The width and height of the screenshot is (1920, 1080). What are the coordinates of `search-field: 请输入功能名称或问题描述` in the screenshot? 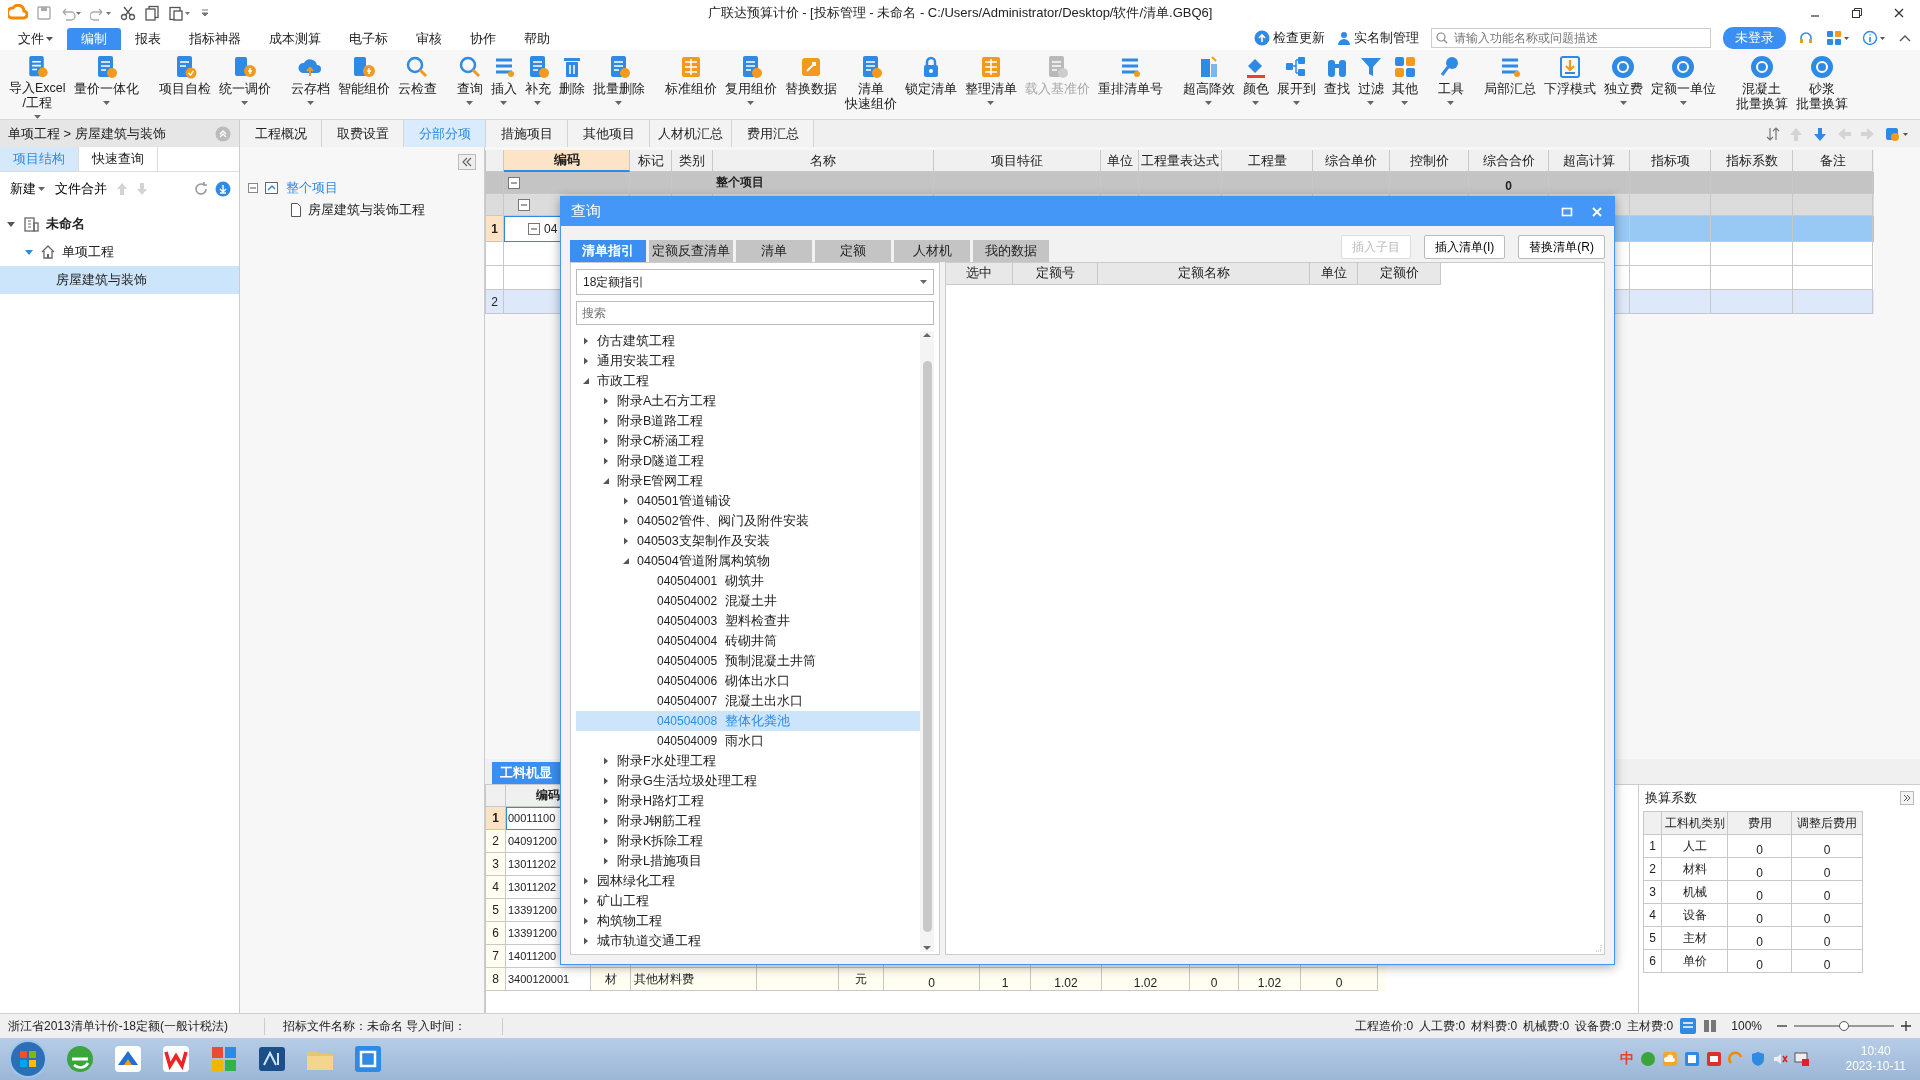 It's located at (1571, 38).